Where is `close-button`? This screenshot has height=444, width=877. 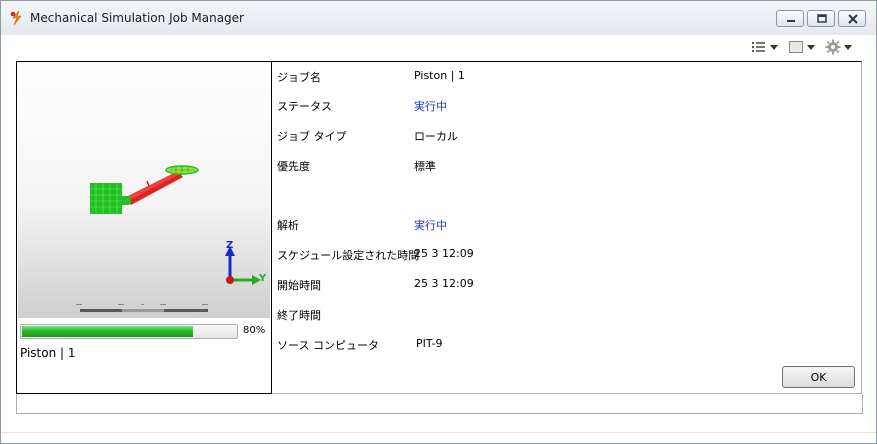 close-button is located at coordinates (852, 18).